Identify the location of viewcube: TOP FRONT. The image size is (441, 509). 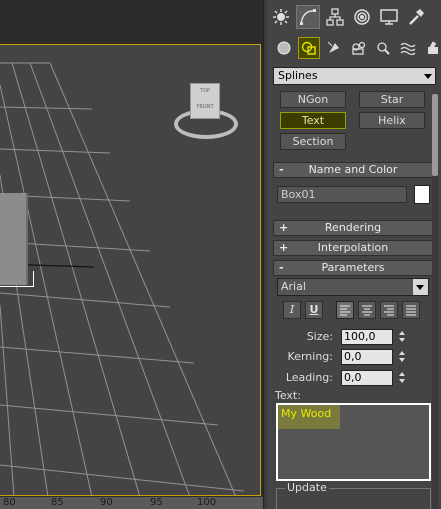
(205, 112).